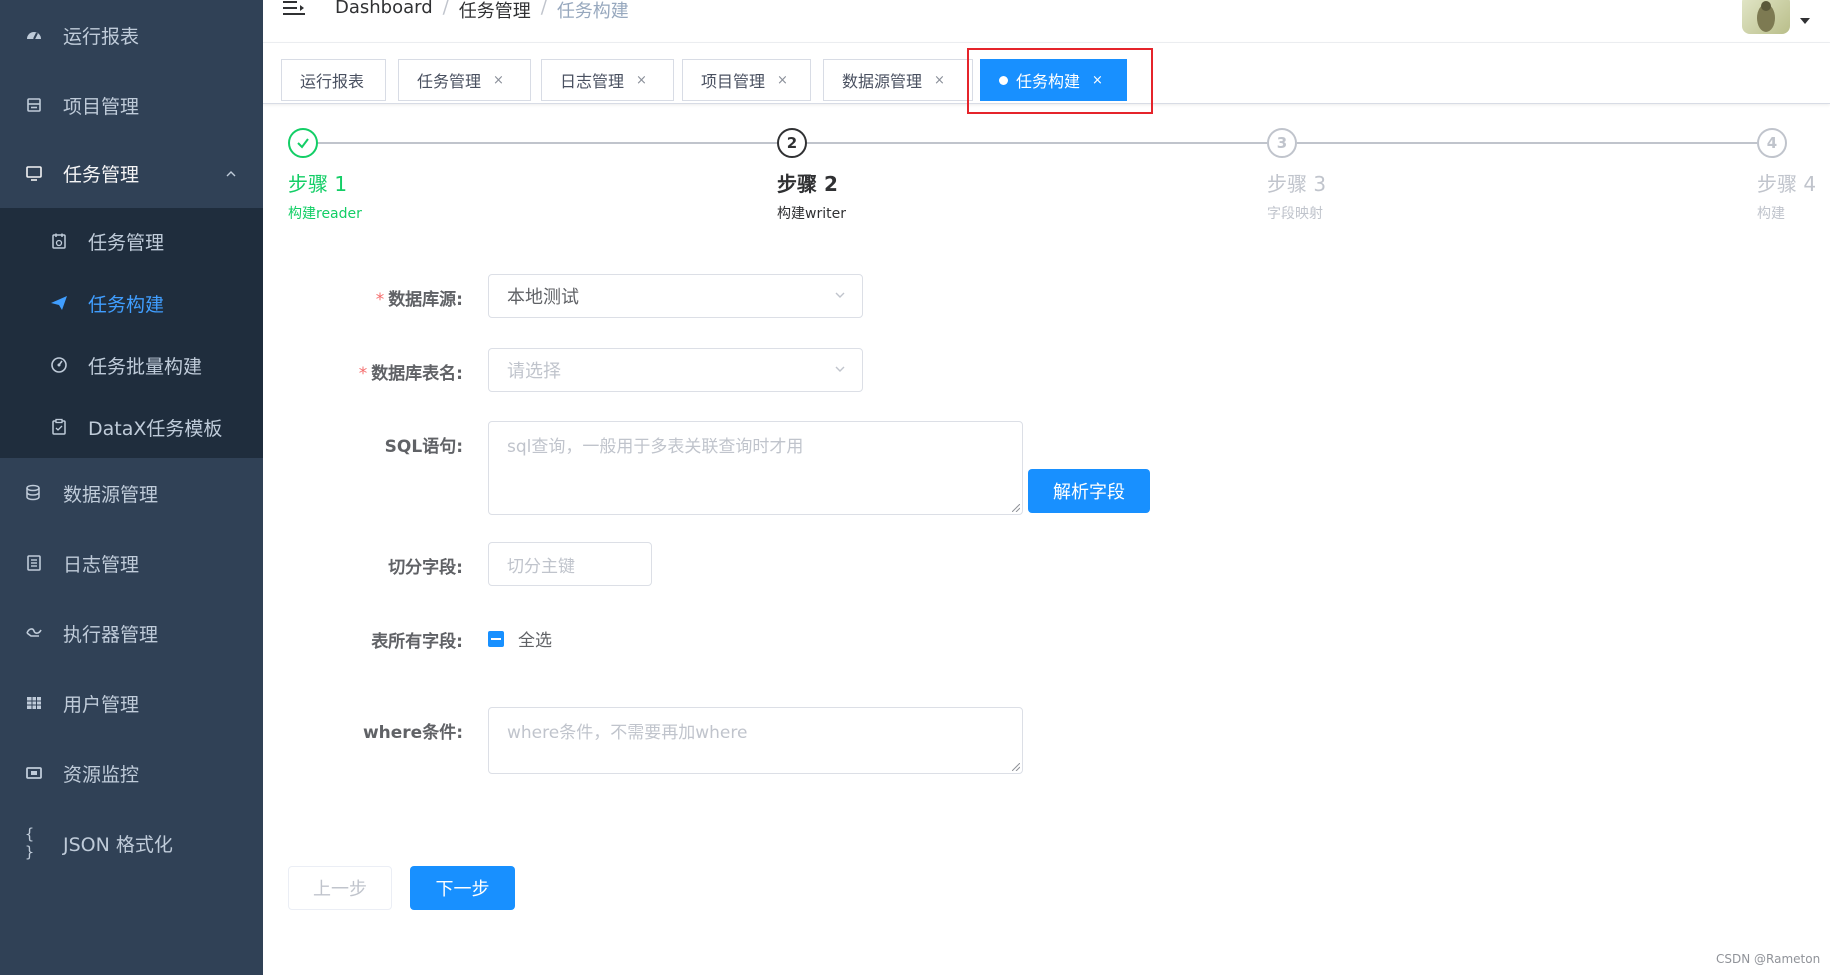 The image size is (1830, 975). I want to click on sidebar-item-label: 运行报表, so click(101, 36).